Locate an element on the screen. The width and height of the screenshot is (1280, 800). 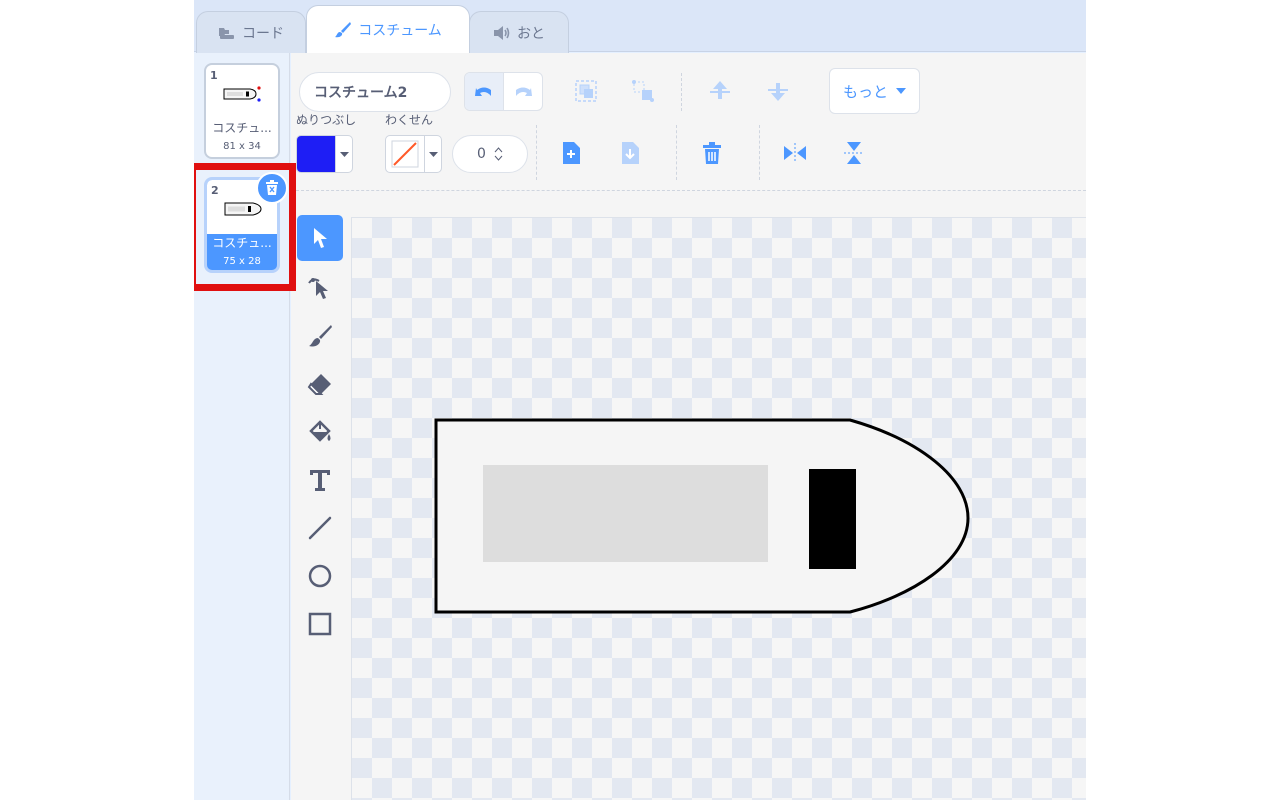
fill-tool is located at coordinates (320, 432).